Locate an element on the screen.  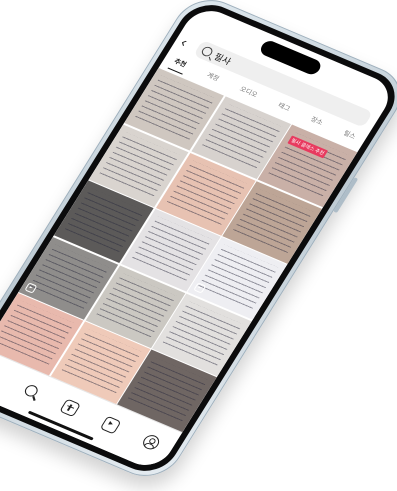
tab-tags: 태그 is located at coordinates (283, 109).